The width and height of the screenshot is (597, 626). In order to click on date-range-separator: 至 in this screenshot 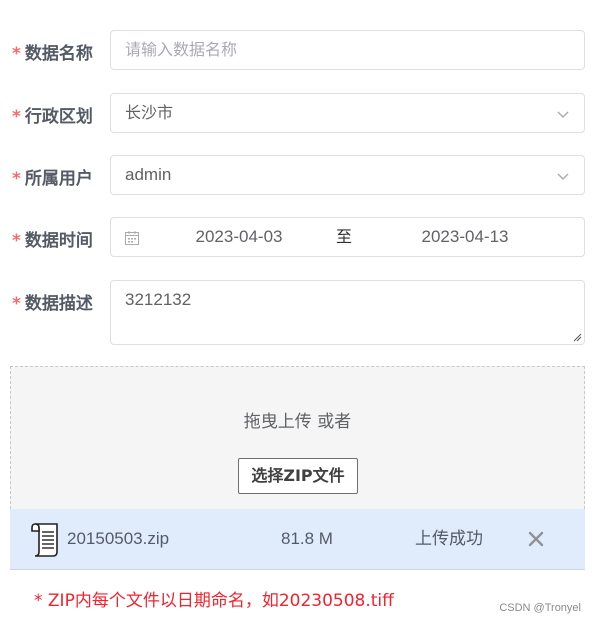, I will do `click(344, 236)`.